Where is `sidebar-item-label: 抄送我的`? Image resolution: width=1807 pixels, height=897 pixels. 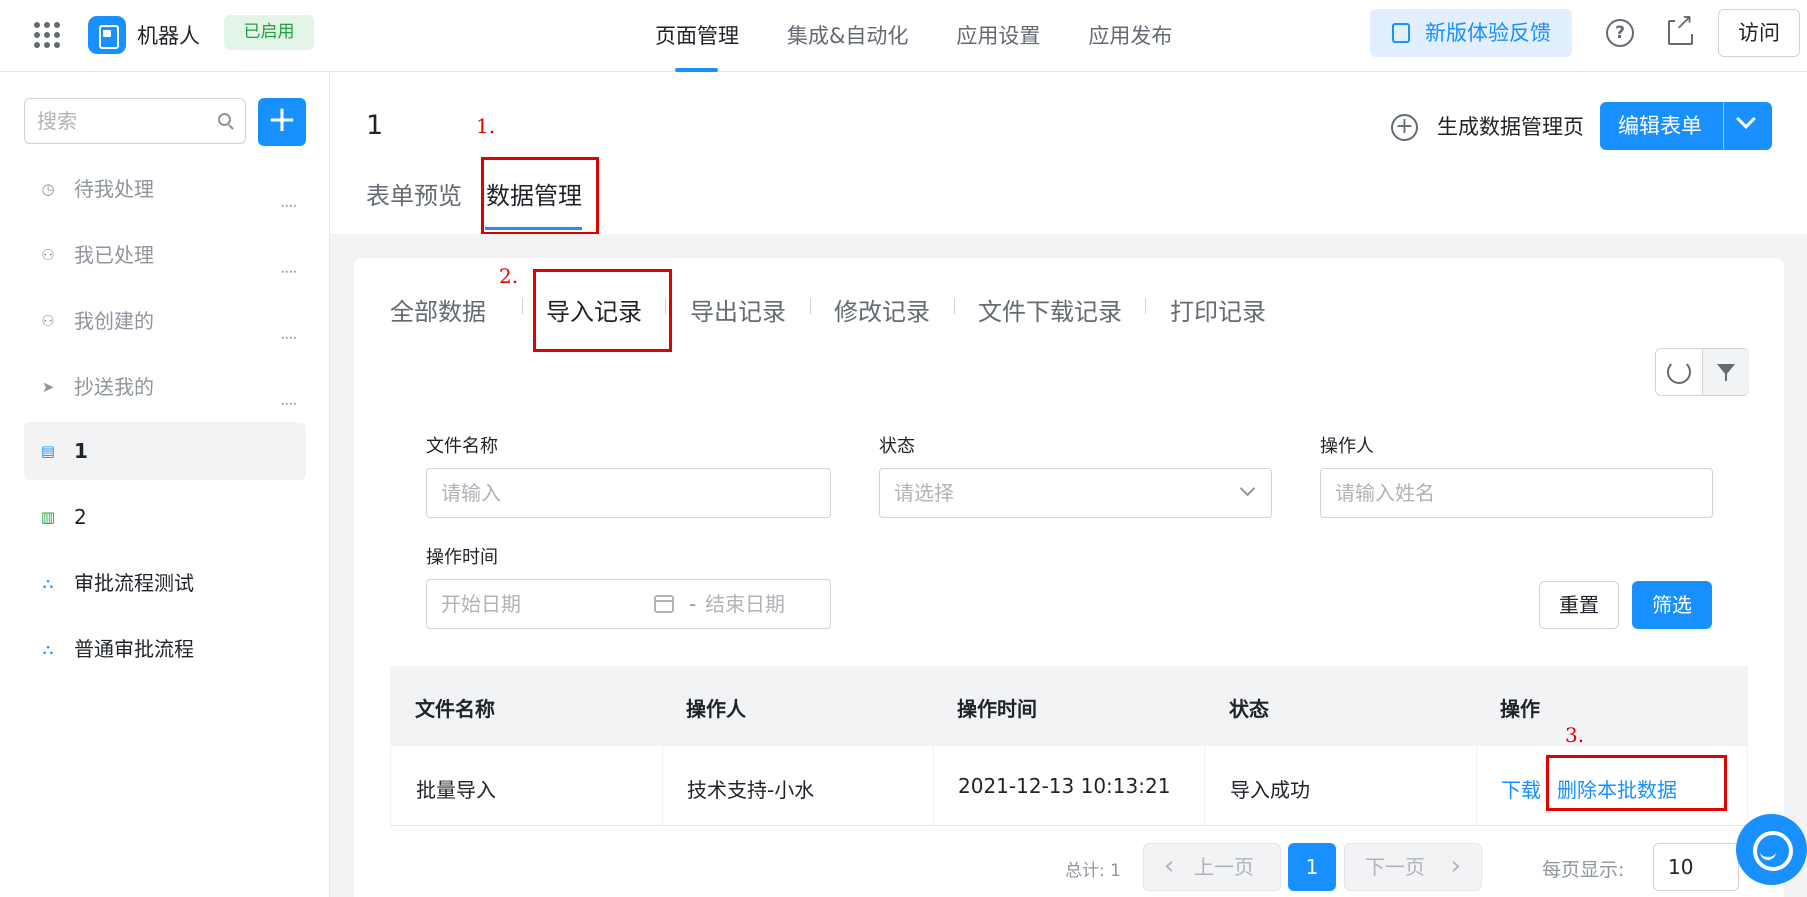
sidebar-item-label: 抄送我的 is located at coordinates (114, 387).